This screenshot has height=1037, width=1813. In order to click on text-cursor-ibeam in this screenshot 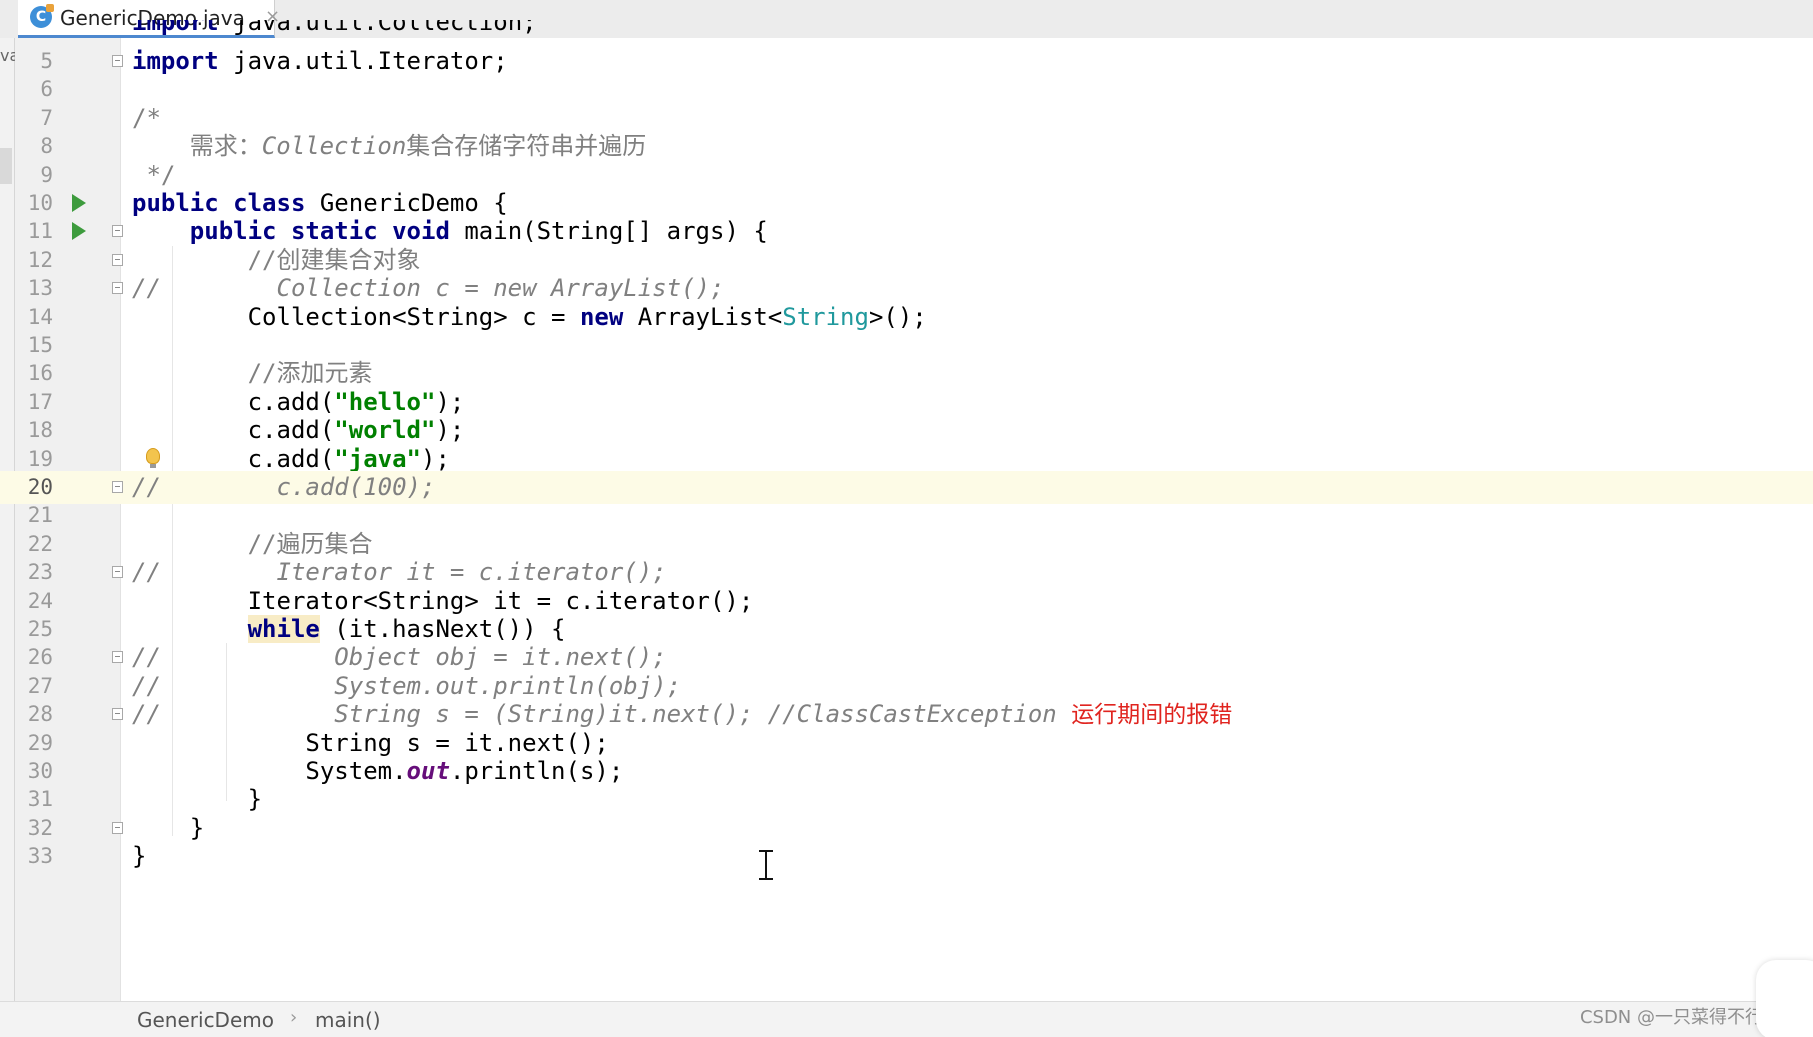, I will do `click(766, 865)`.